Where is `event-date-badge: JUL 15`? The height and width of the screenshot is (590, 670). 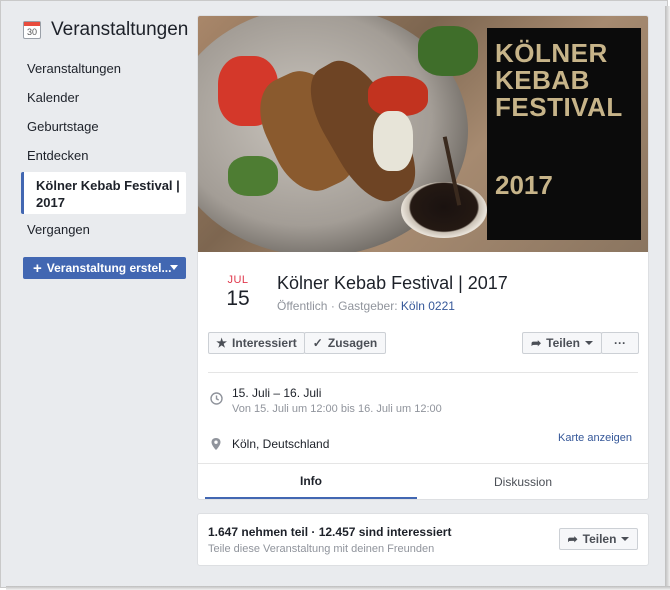
event-date-badge: JUL 15 is located at coordinates (238, 292).